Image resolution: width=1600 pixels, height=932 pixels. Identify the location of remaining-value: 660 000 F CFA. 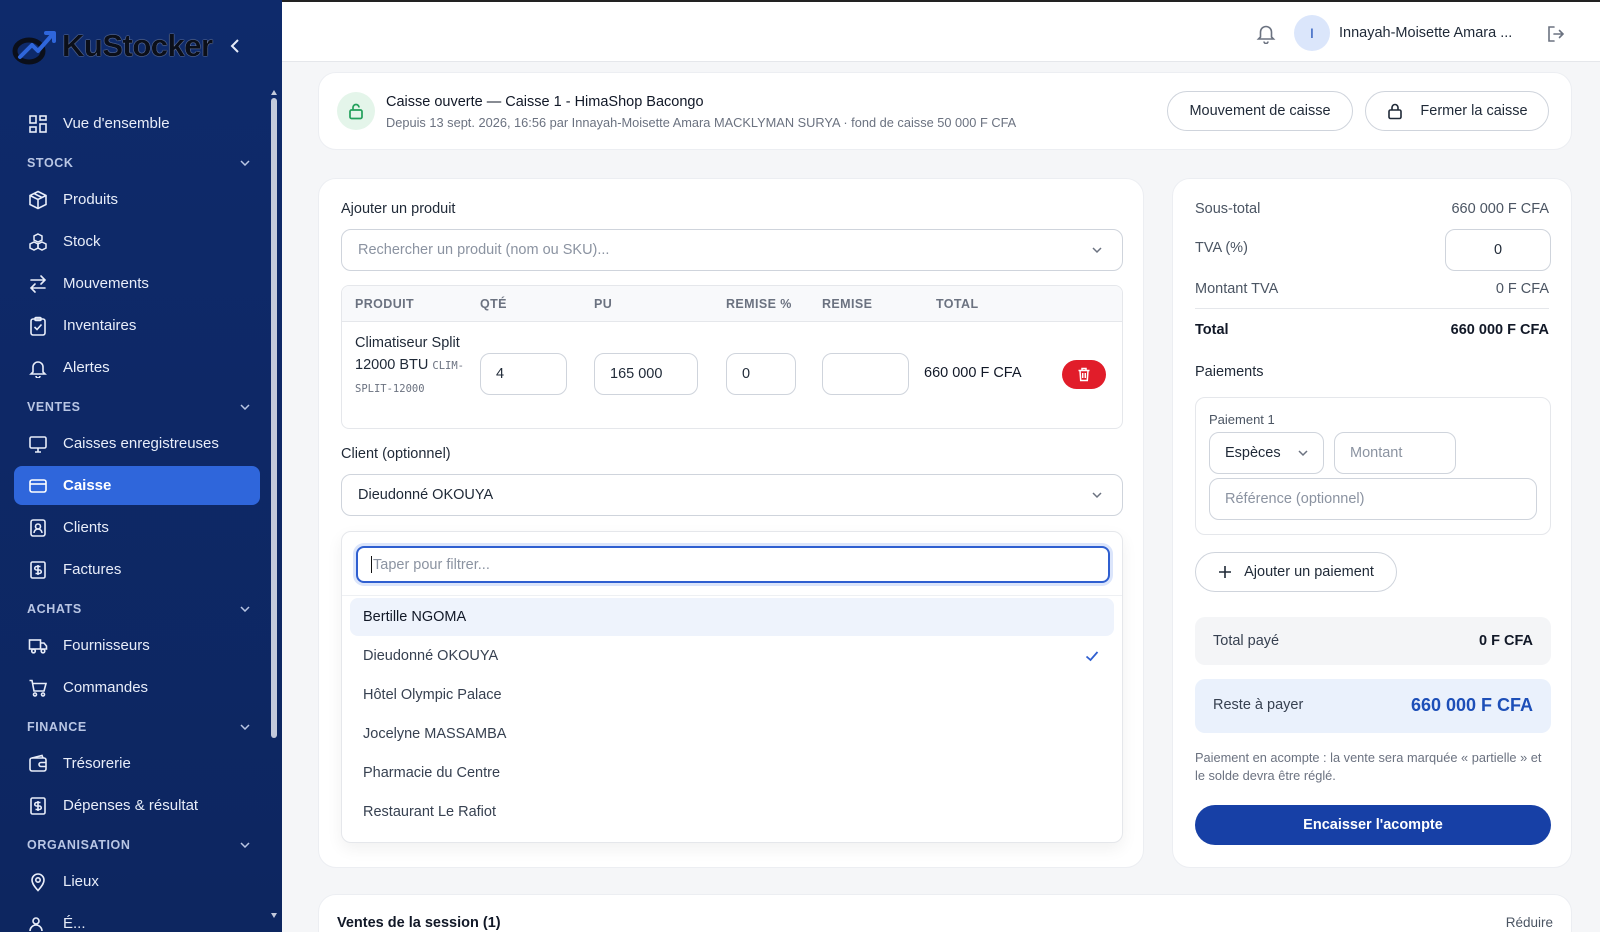
(1471, 705).